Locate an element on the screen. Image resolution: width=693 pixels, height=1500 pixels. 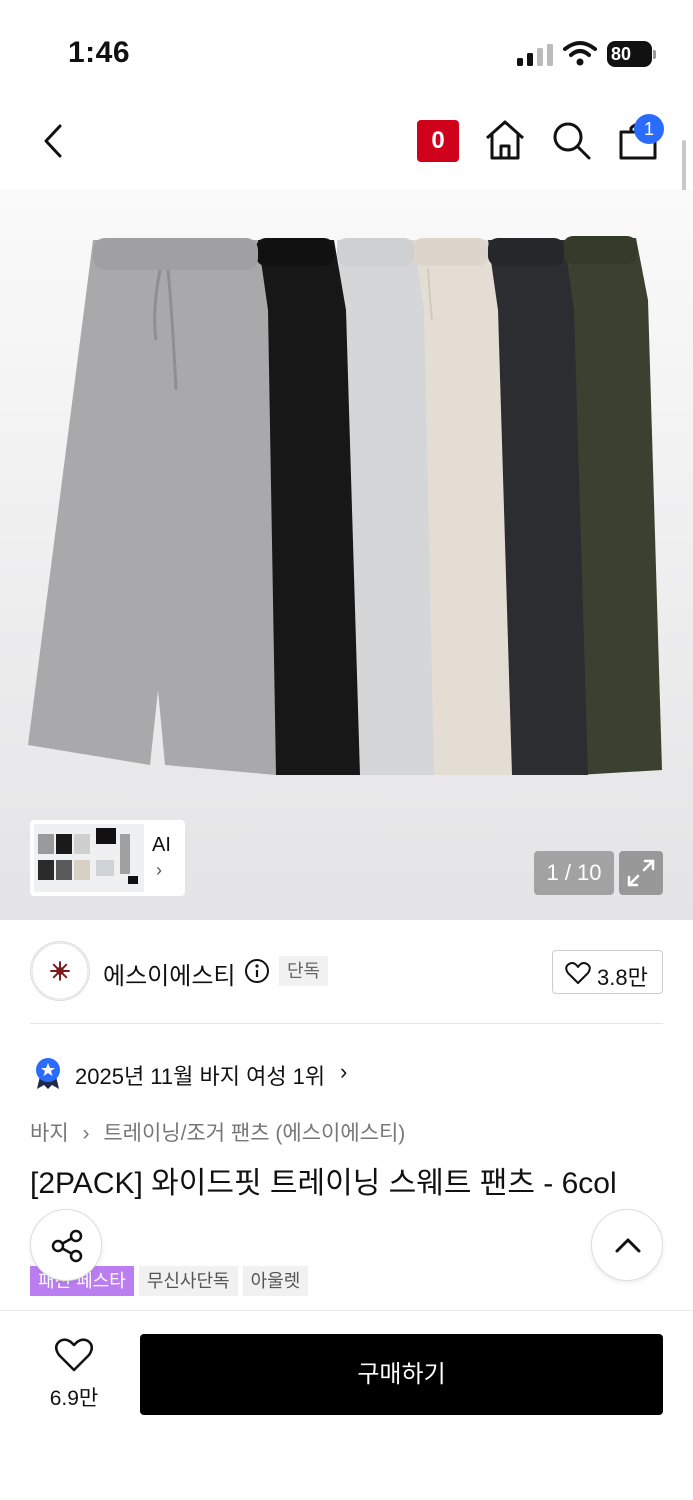
buy-button: 구매하기 is located at coordinates (401, 1374).